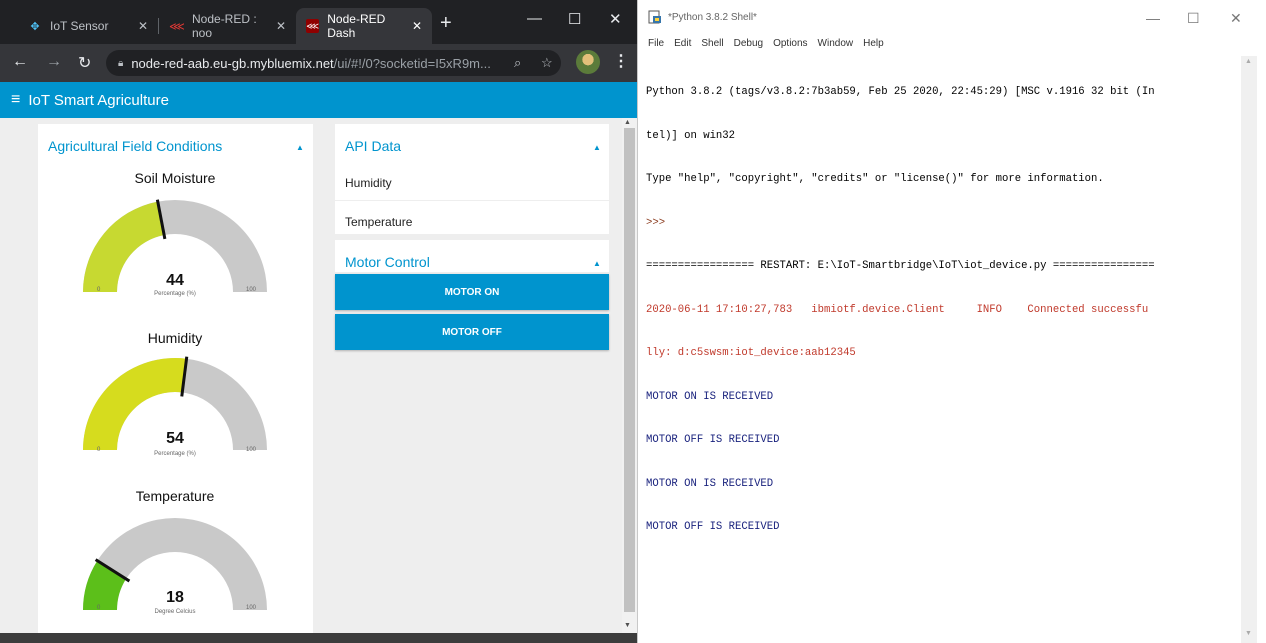 This screenshot has width=1266, height=643. Describe the element at coordinates (472, 179) in the screenshot. I see `api-data-group: API Data ▲ Humidity Temperature` at that location.